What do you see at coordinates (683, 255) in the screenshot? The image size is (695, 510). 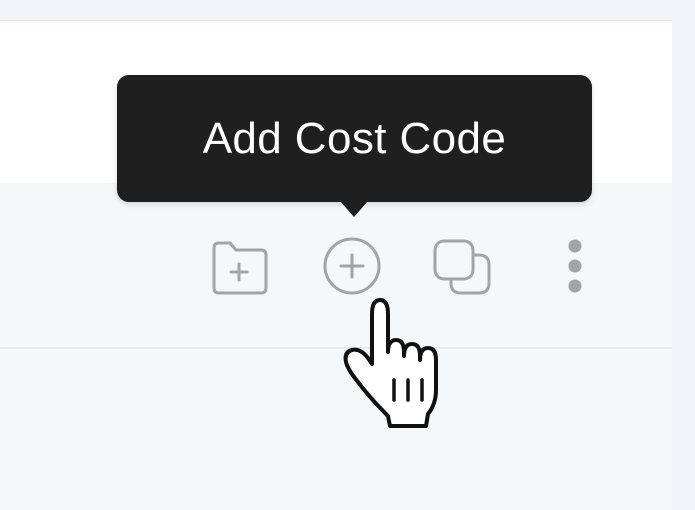 I see `right-gutter` at bounding box center [683, 255].